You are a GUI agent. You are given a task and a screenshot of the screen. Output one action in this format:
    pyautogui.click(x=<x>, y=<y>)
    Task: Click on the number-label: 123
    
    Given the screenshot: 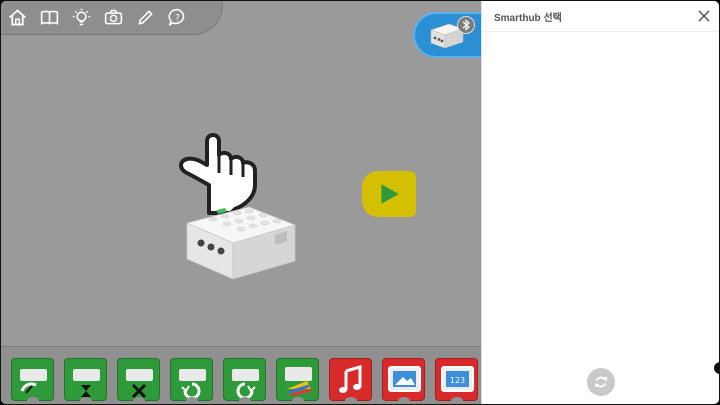 What is the action you would take?
    pyautogui.click(x=457, y=380)
    